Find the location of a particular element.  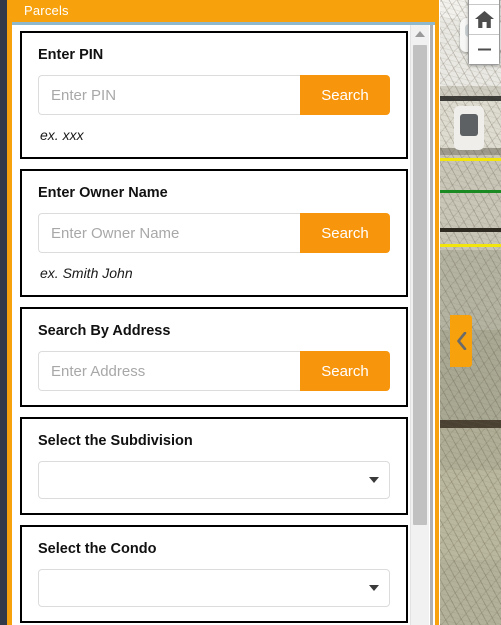

zoom-out-button is located at coordinates (484, 49).